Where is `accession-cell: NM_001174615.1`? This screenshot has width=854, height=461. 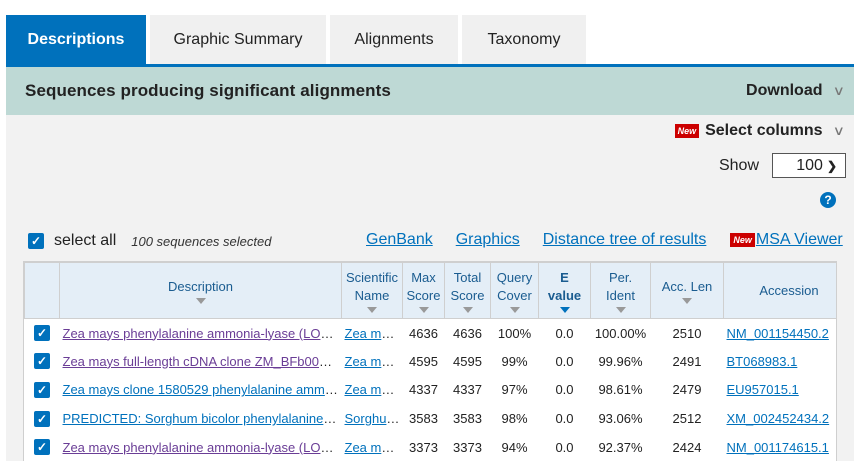
accession-cell: NM_001174615.1 is located at coordinates (780, 447).